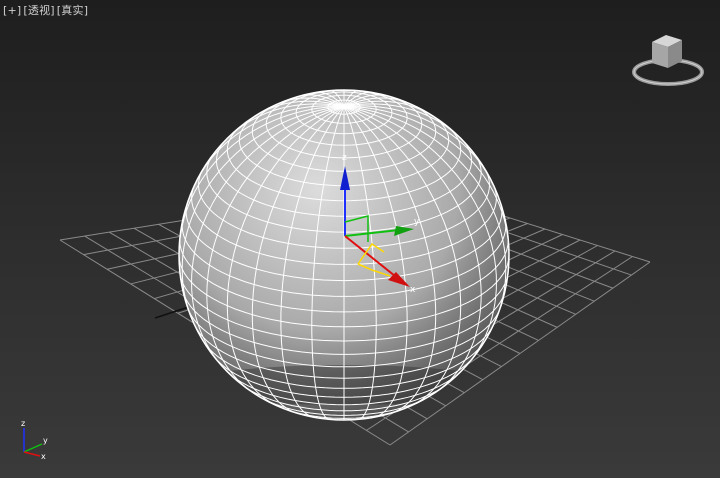 The width and height of the screenshot is (720, 478). I want to click on viewport-menu-button: [+], so click(12, 10).